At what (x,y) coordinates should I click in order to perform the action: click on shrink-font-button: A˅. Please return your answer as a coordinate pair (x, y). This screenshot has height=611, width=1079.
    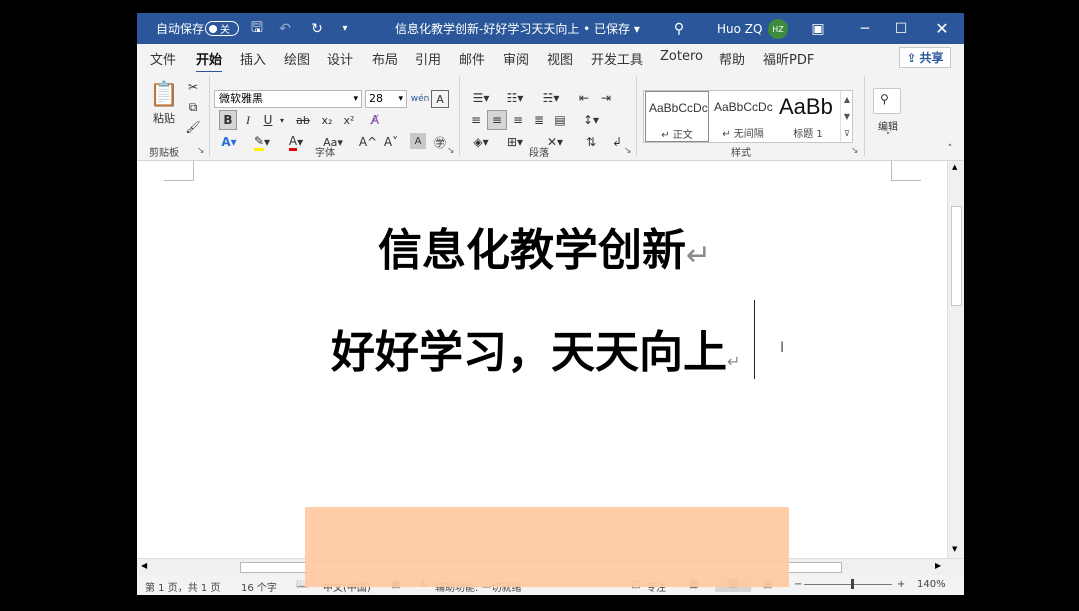
    Looking at the image, I should click on (391, 142).